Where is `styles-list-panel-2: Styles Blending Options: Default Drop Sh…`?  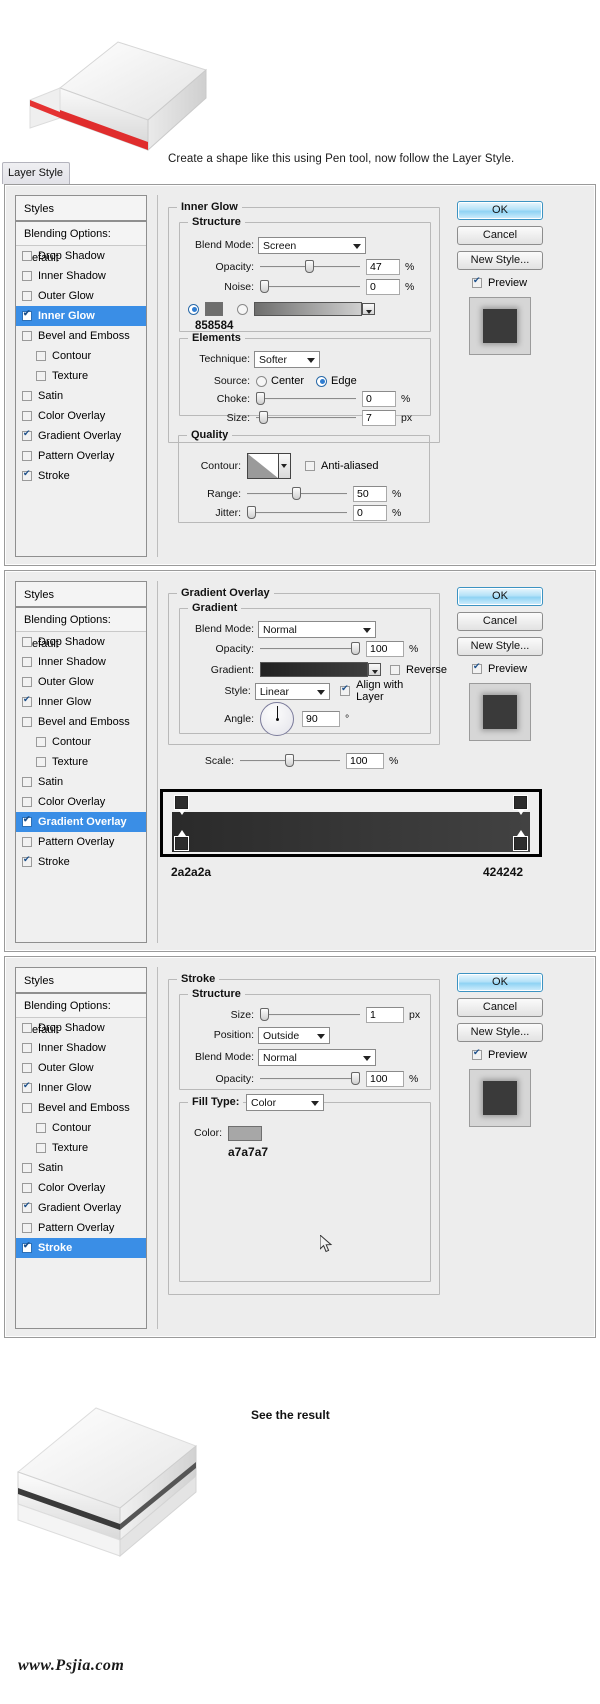 styles-list-panel-2: Styles Blending Options: Default Drop Sh… is located at coordinates (81, 762).